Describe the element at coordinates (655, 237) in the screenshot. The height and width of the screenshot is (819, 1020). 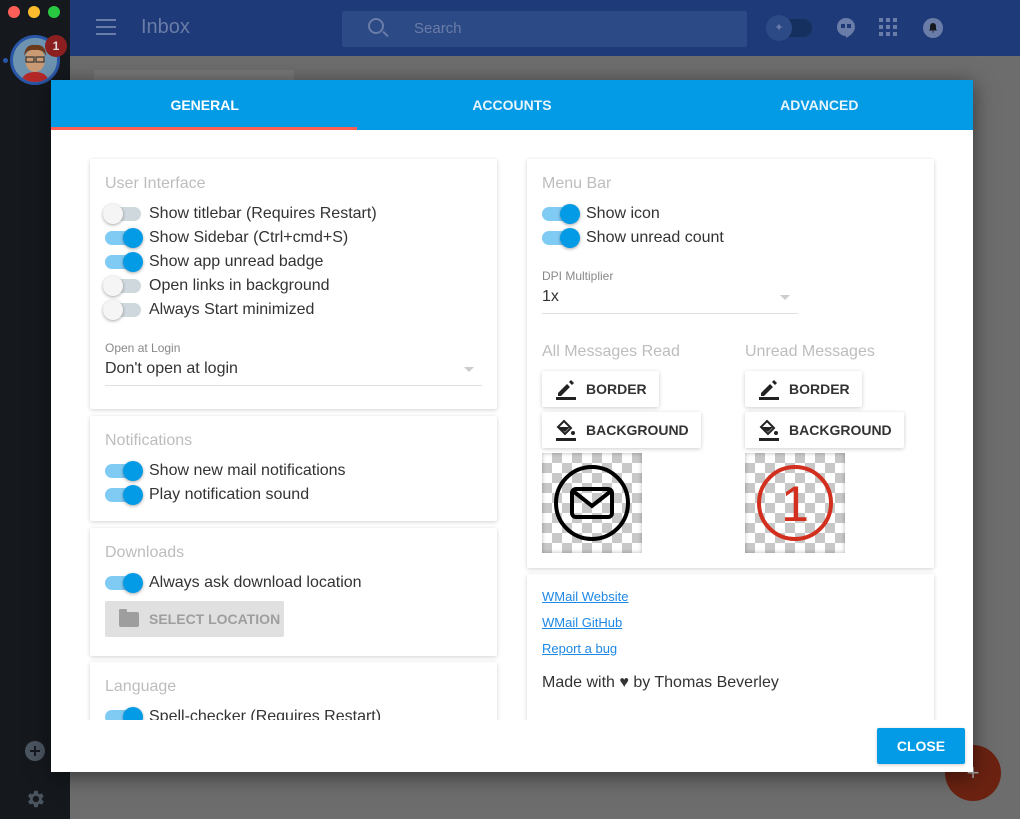
I see `toggle-label: Show unread count` at that location.